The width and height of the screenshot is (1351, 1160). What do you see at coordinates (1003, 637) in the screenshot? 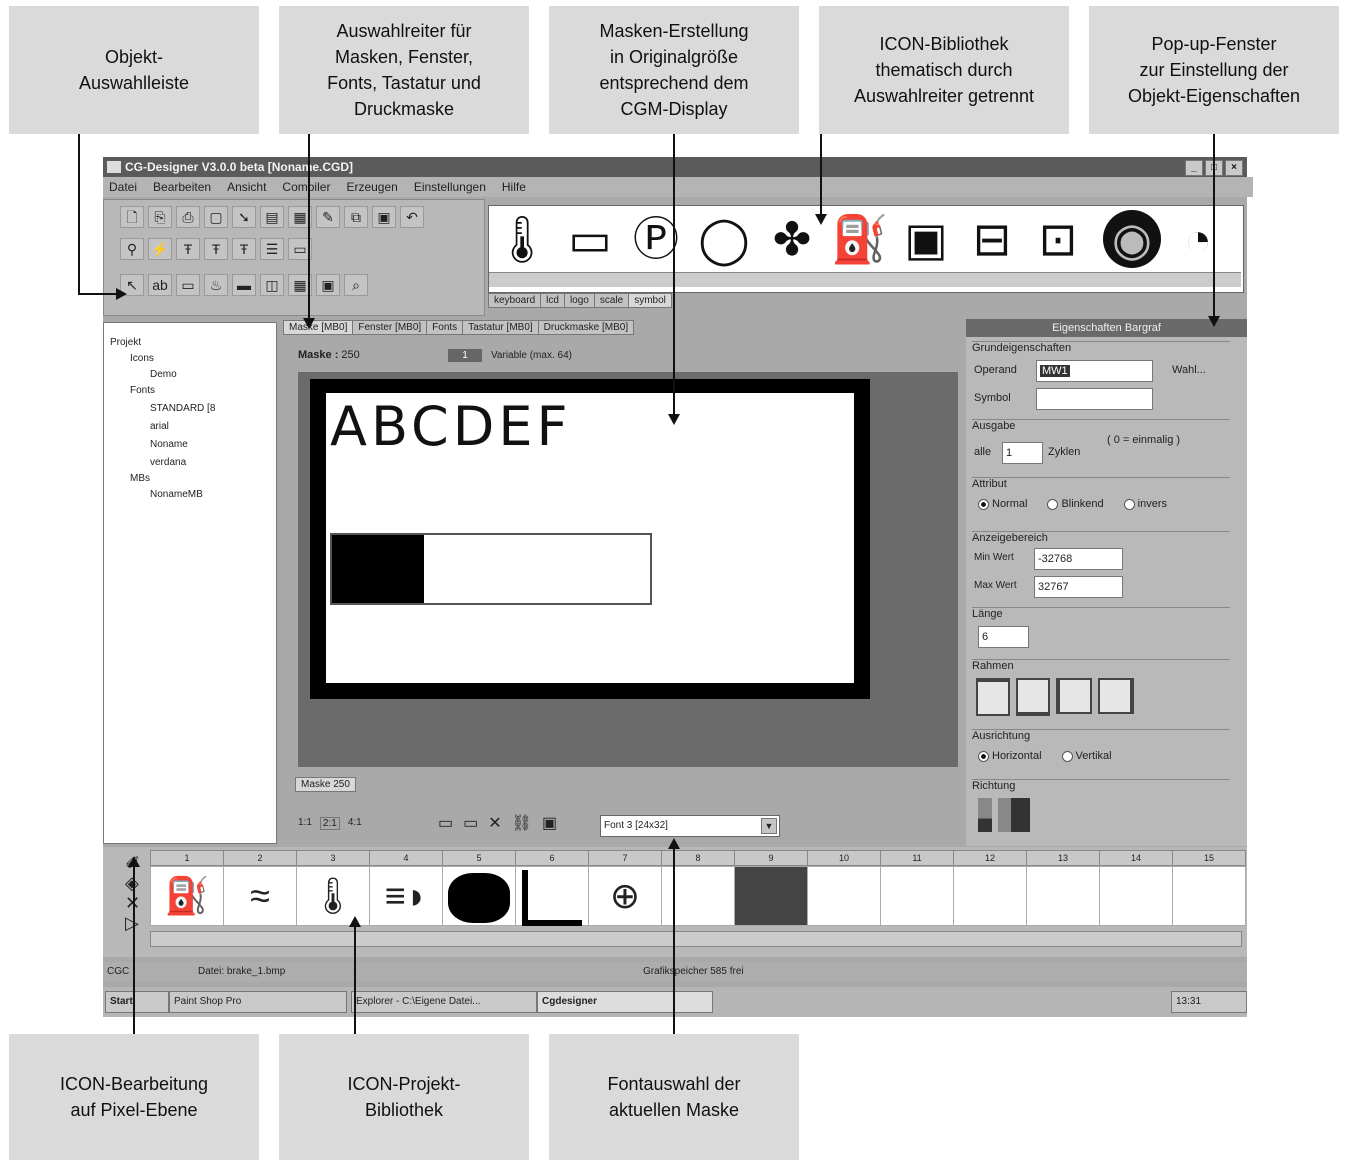
I see `laenge-stepper: 6` at bounding box center [1003, 637].